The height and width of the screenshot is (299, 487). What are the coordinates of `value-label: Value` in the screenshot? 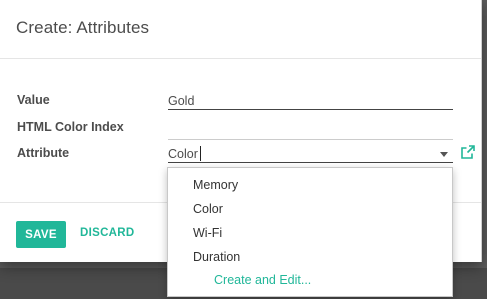 It's located at (33, 100).